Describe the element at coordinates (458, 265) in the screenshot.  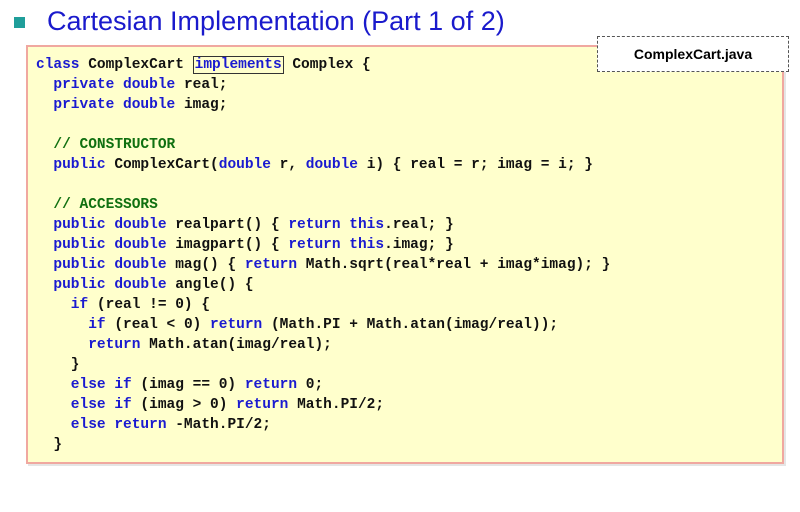
I see `code-text: Math.sqrt(real*real + imag*imag); }` at that location.